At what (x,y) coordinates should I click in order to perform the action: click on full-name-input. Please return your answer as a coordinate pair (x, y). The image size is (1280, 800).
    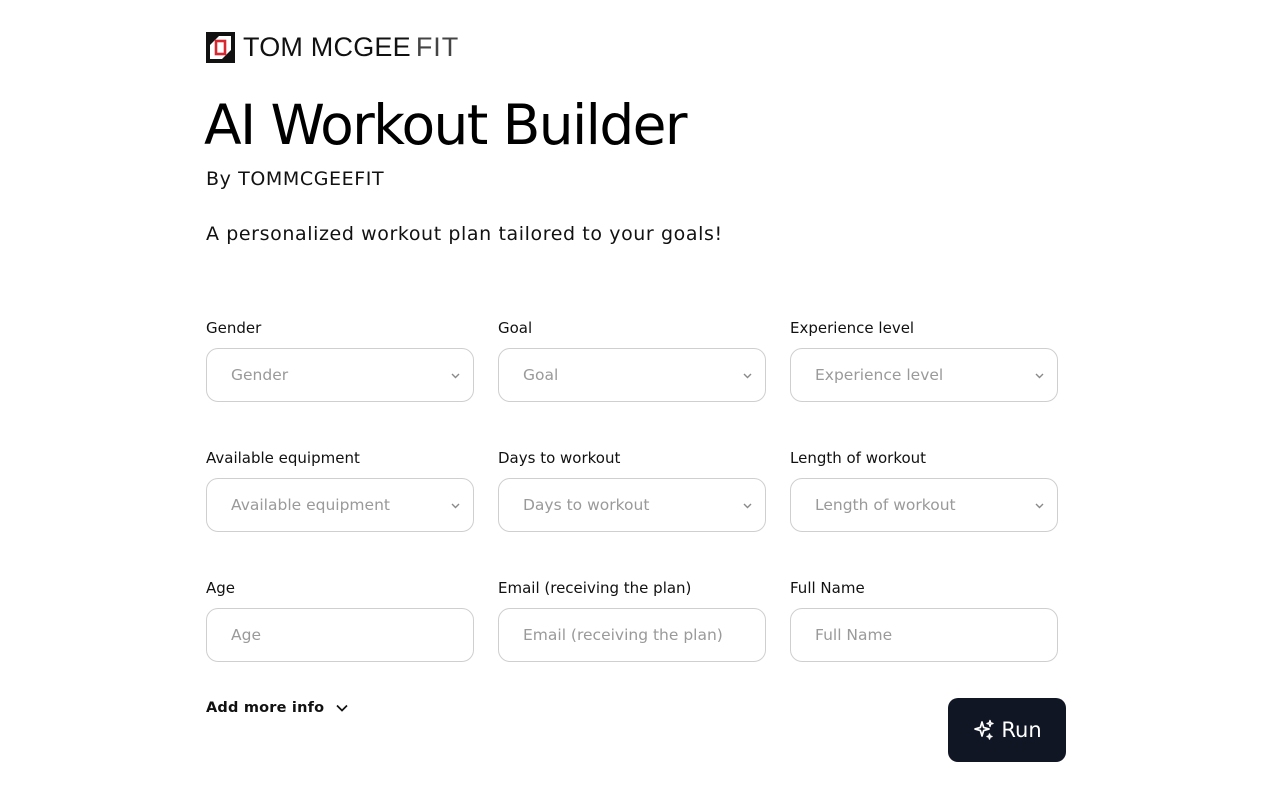
    Looking at the image, I should click on (924, 635).